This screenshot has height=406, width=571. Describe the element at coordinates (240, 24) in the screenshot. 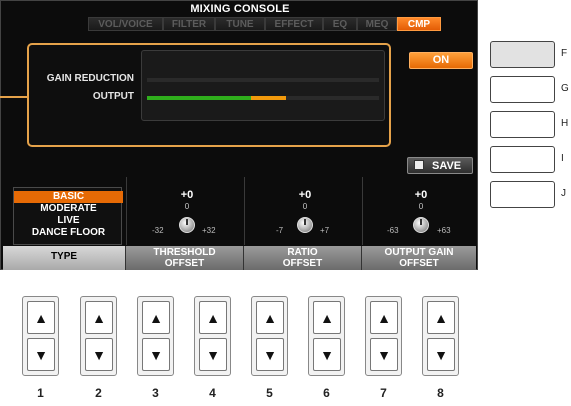

I see `tab-tune: TUNE` at that location.